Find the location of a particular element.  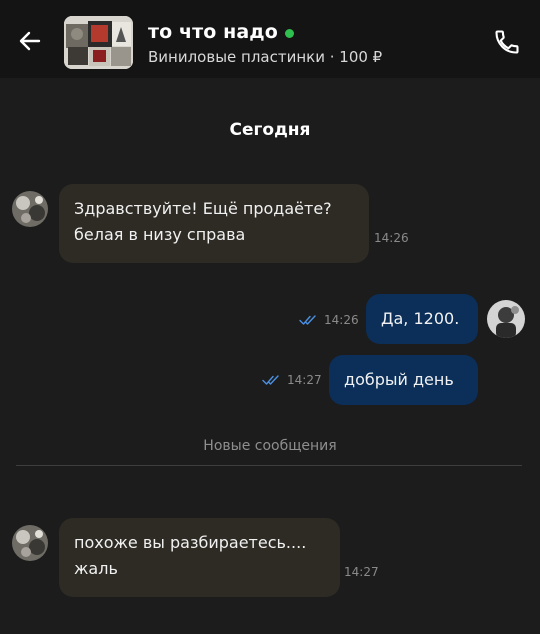

arrow-left-icon is located at coordinates (30, 41).